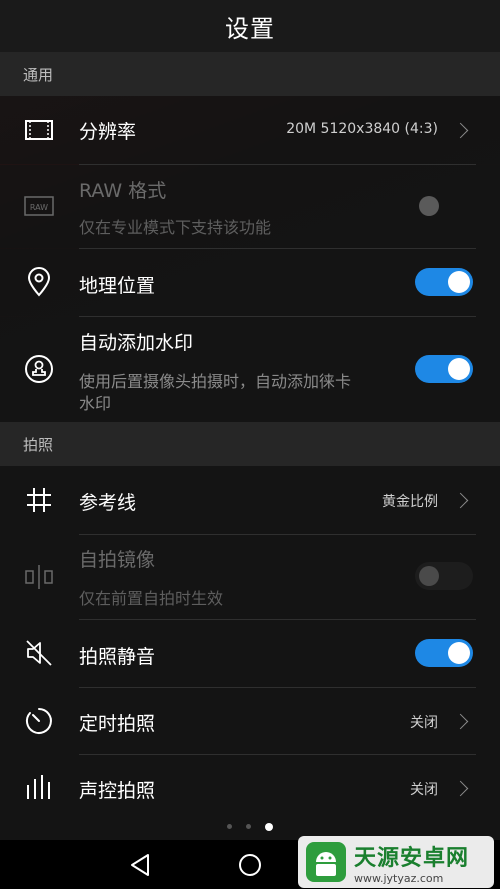 The image size is (500, 889). What do you see at coordinates (412, 858) in the screenshot?
I see `watermark-title: 天源安卓网` at bounding box center [412, 858].